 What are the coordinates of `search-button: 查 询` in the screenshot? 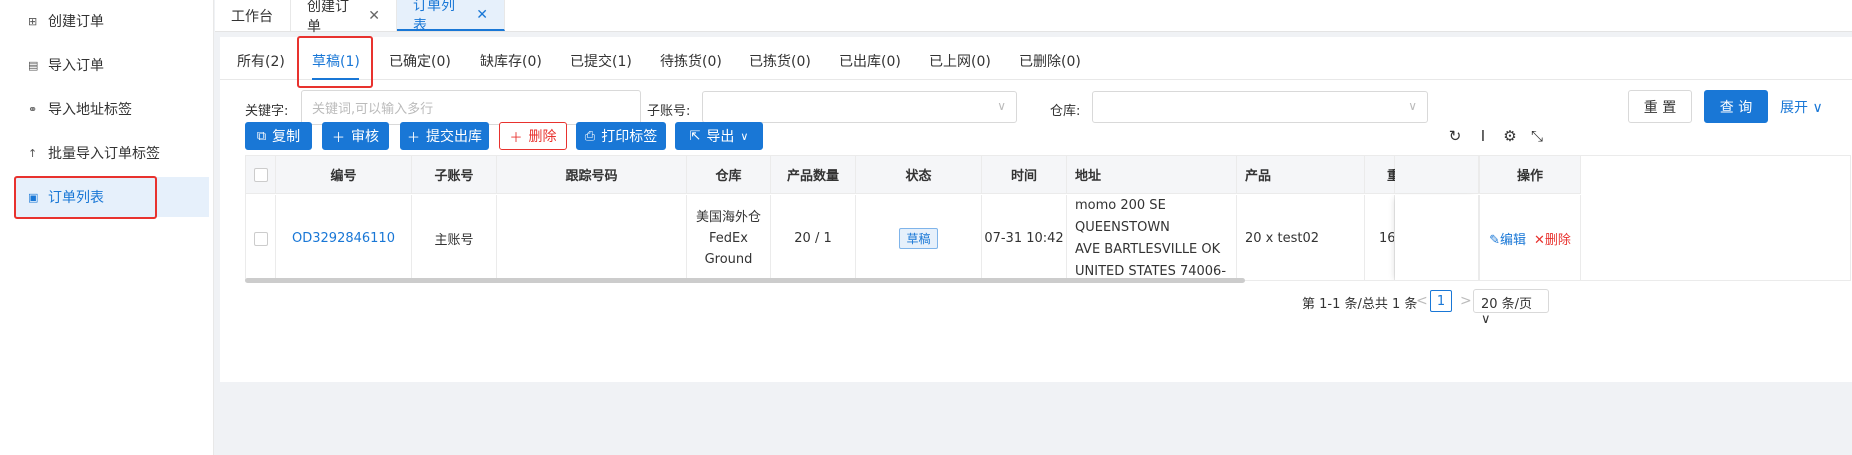 It's located at (1736, 106).